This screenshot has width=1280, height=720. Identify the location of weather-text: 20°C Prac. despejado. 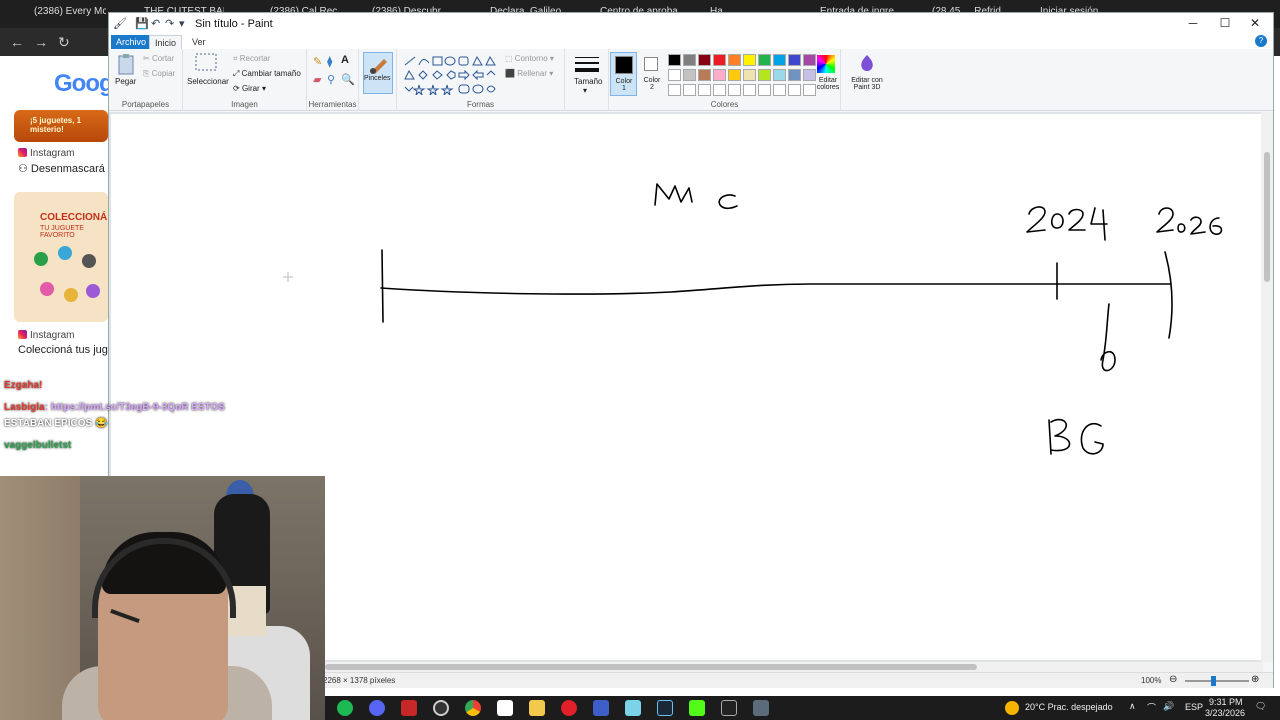
(1069, 707).